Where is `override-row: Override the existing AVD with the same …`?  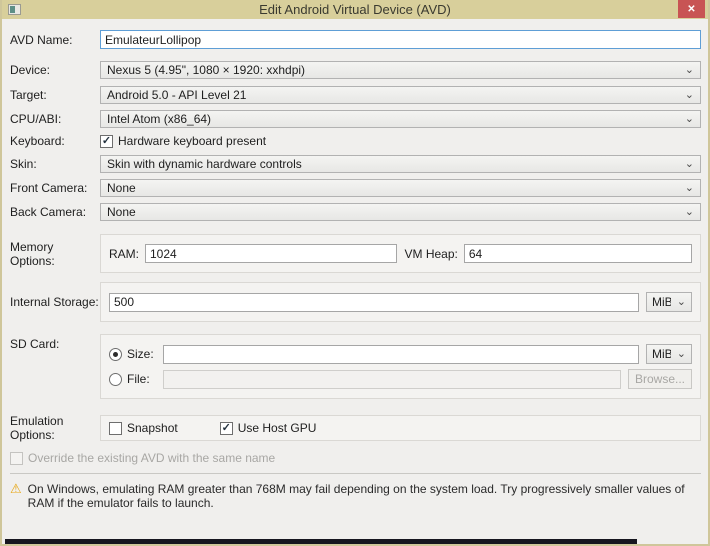 override-row: Override the existing AVD with the same … is located at coordinates (355, 458).